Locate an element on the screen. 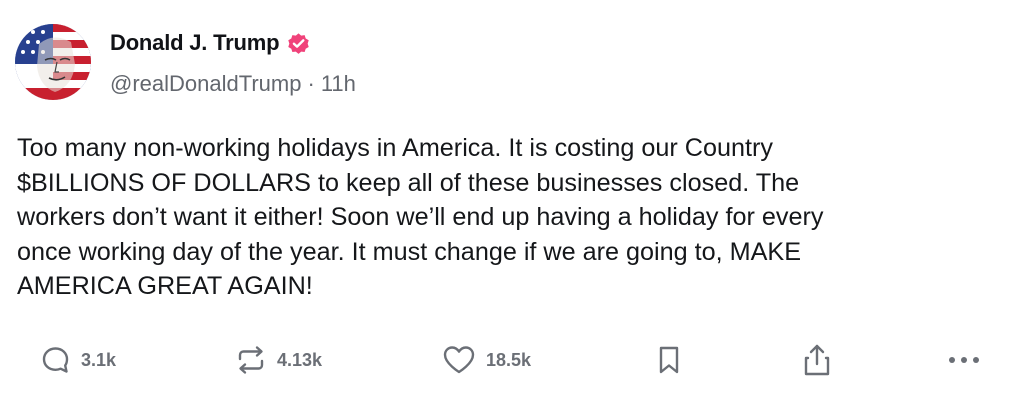  action-bar: 3.1k 4.13k 18.5k is located at coordinates (512, 360).